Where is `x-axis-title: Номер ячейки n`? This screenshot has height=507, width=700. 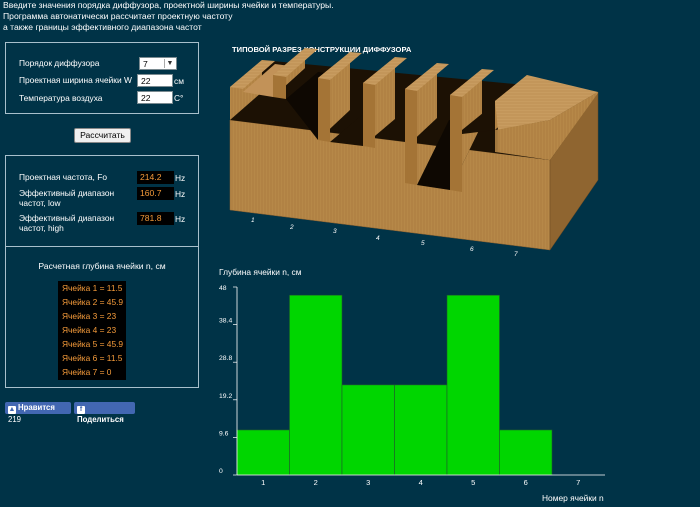 x-axis-title: Номер ячейки n is located at coordinates (573, 498).